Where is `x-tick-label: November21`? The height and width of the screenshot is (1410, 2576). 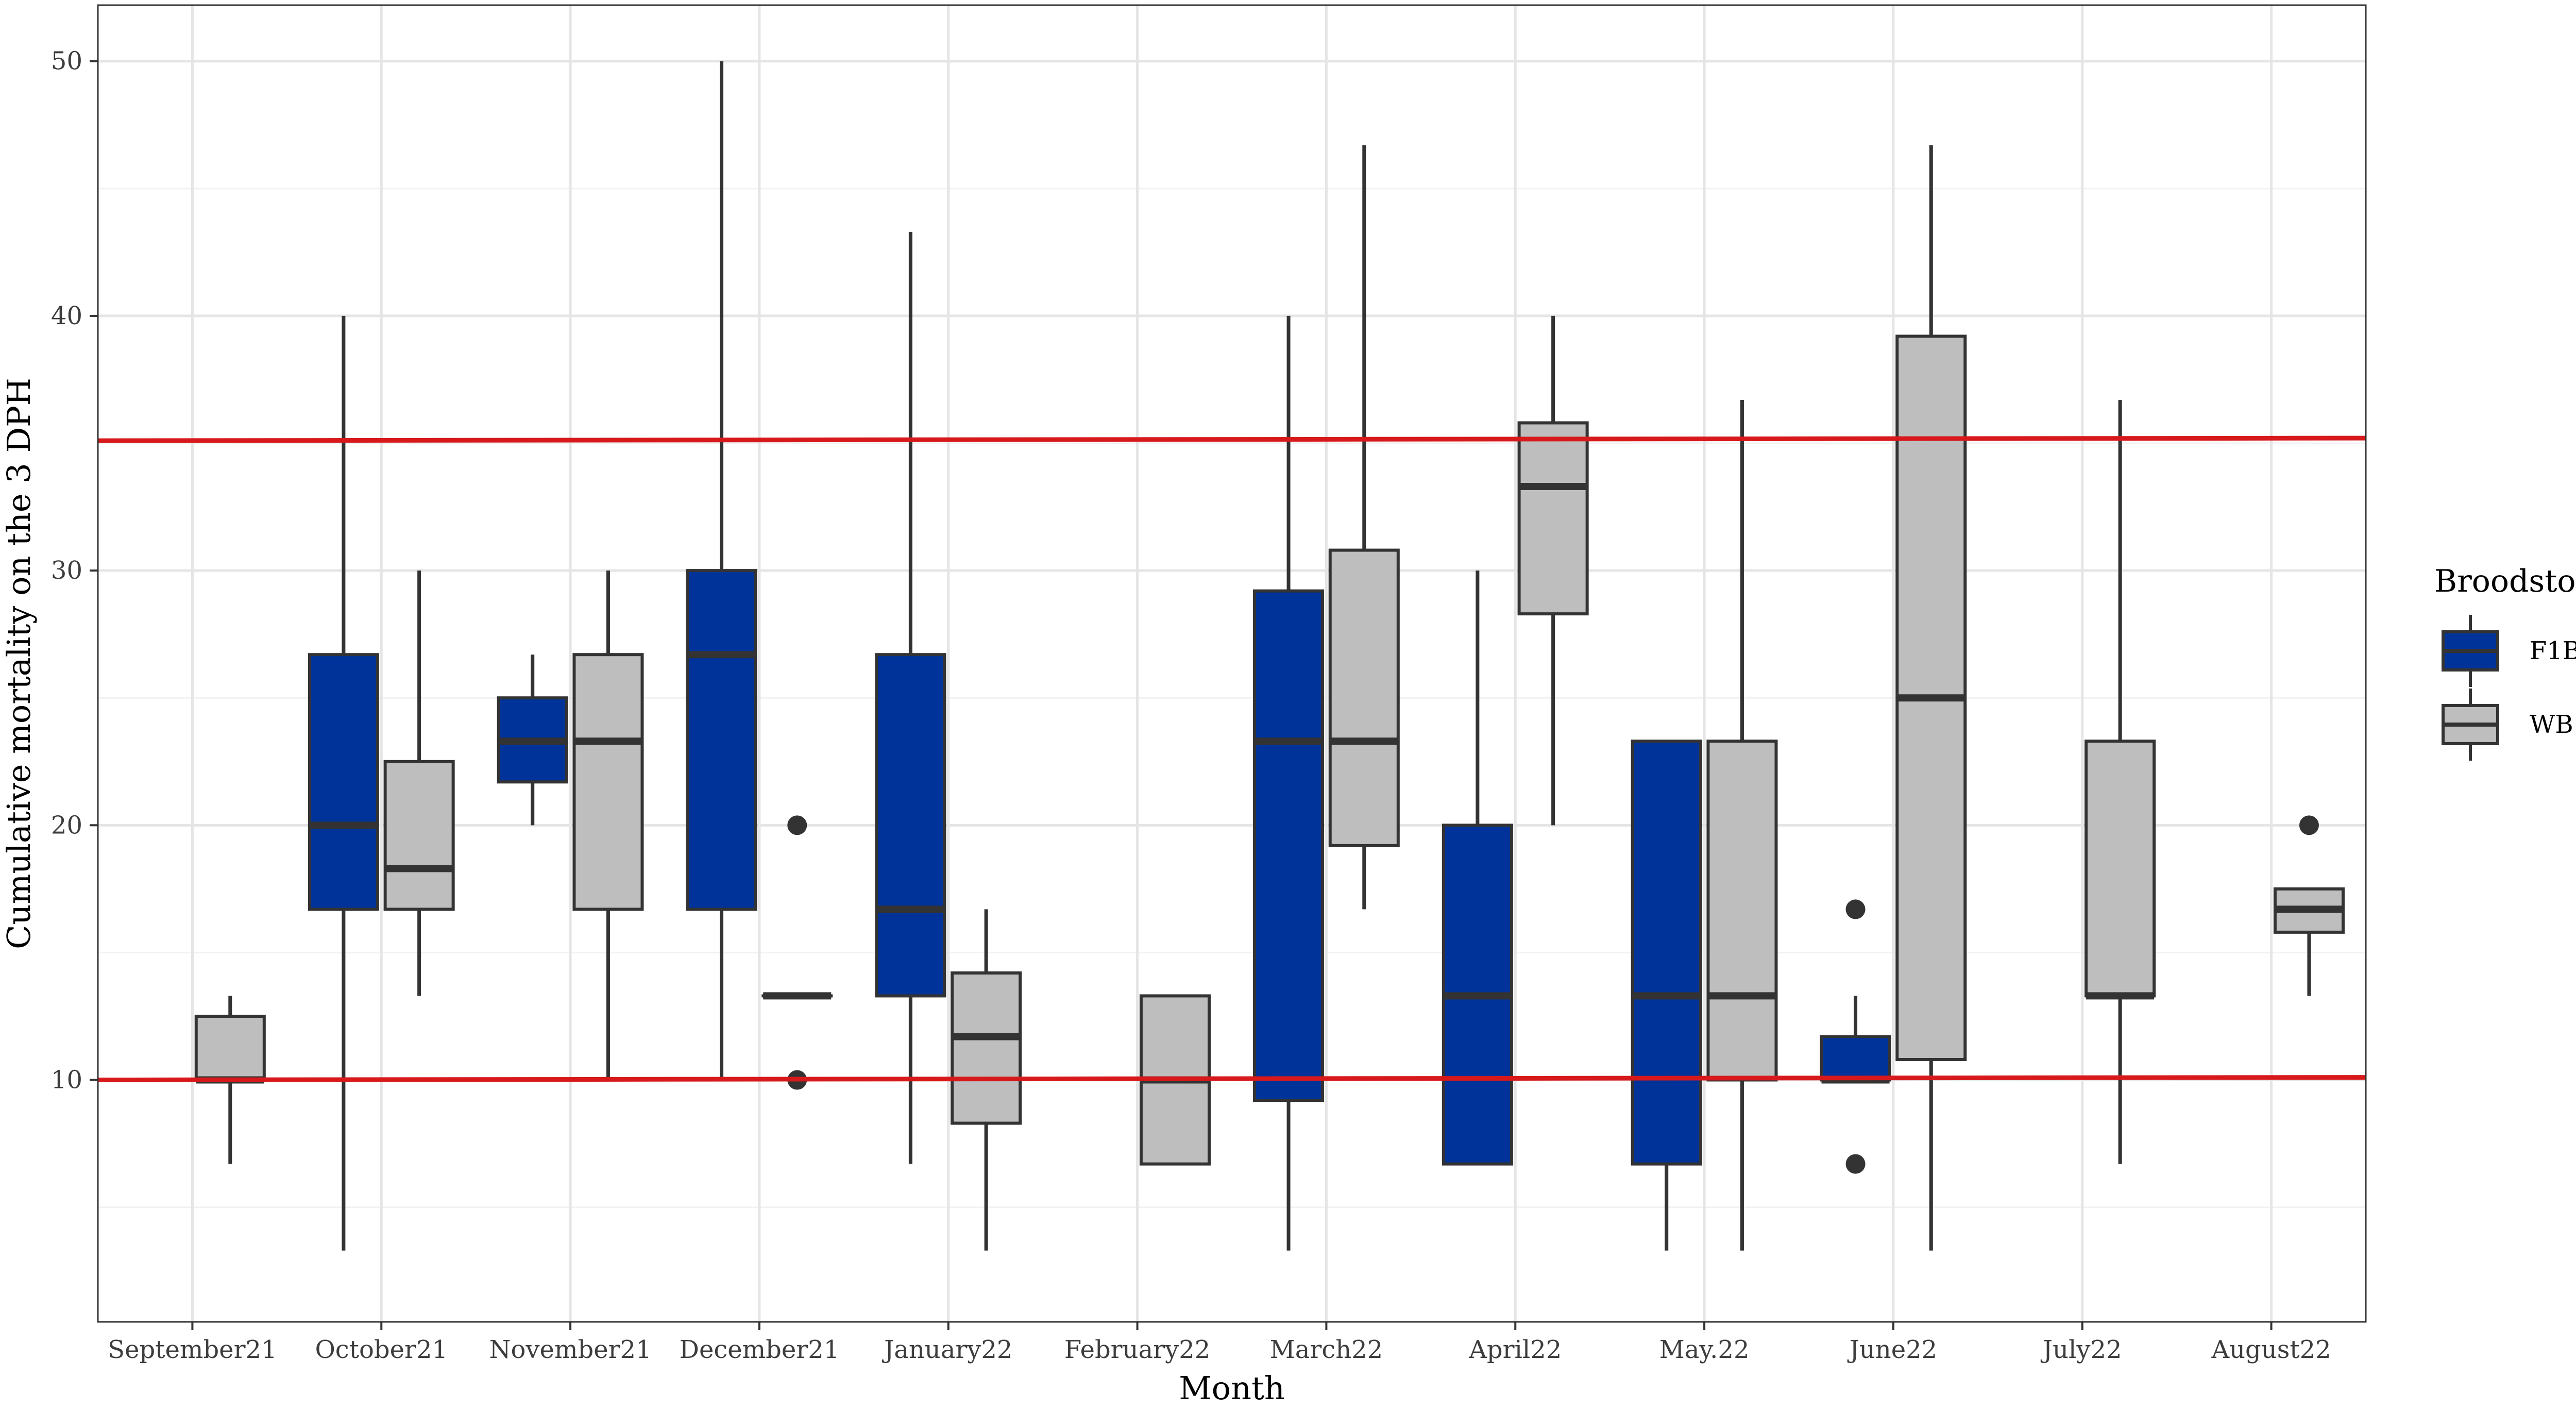
x-tick-label: November21 is located at coordinates (570, 1349).